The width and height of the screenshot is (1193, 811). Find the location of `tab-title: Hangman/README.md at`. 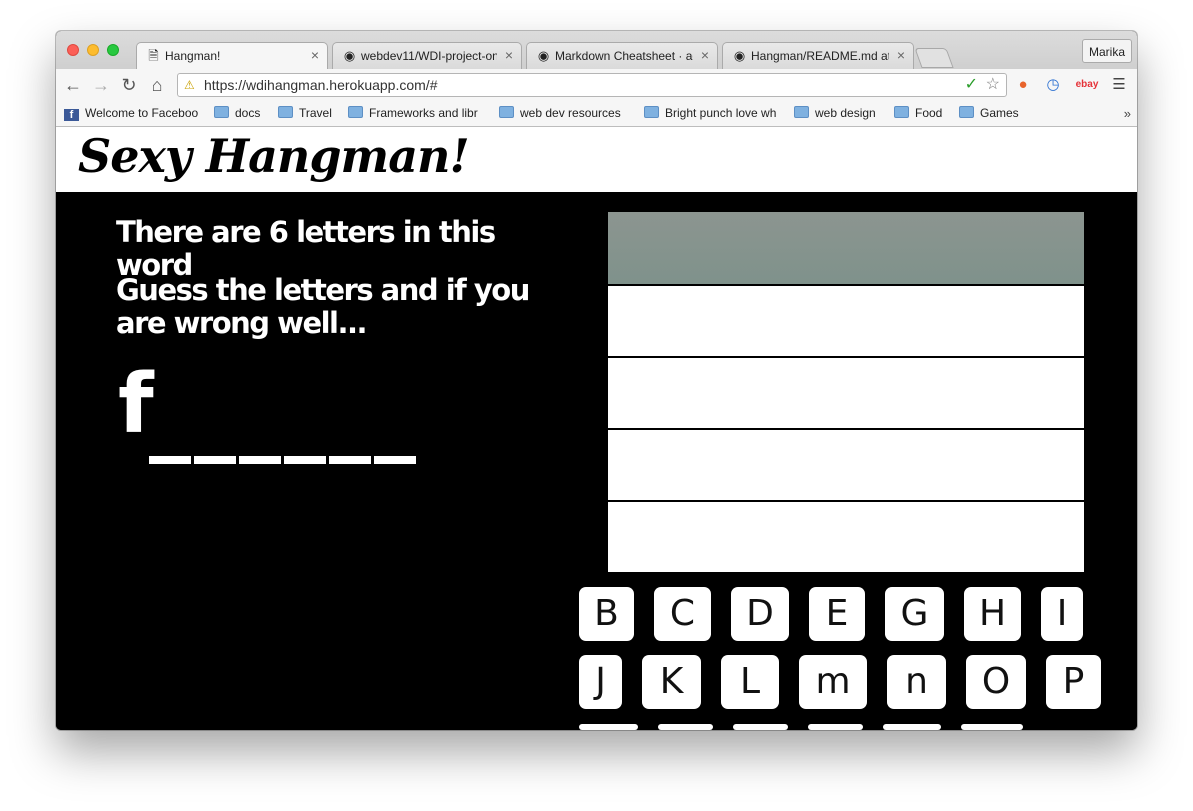

tab-title: Hangman/README.md at is located at coordinates (820, 56).